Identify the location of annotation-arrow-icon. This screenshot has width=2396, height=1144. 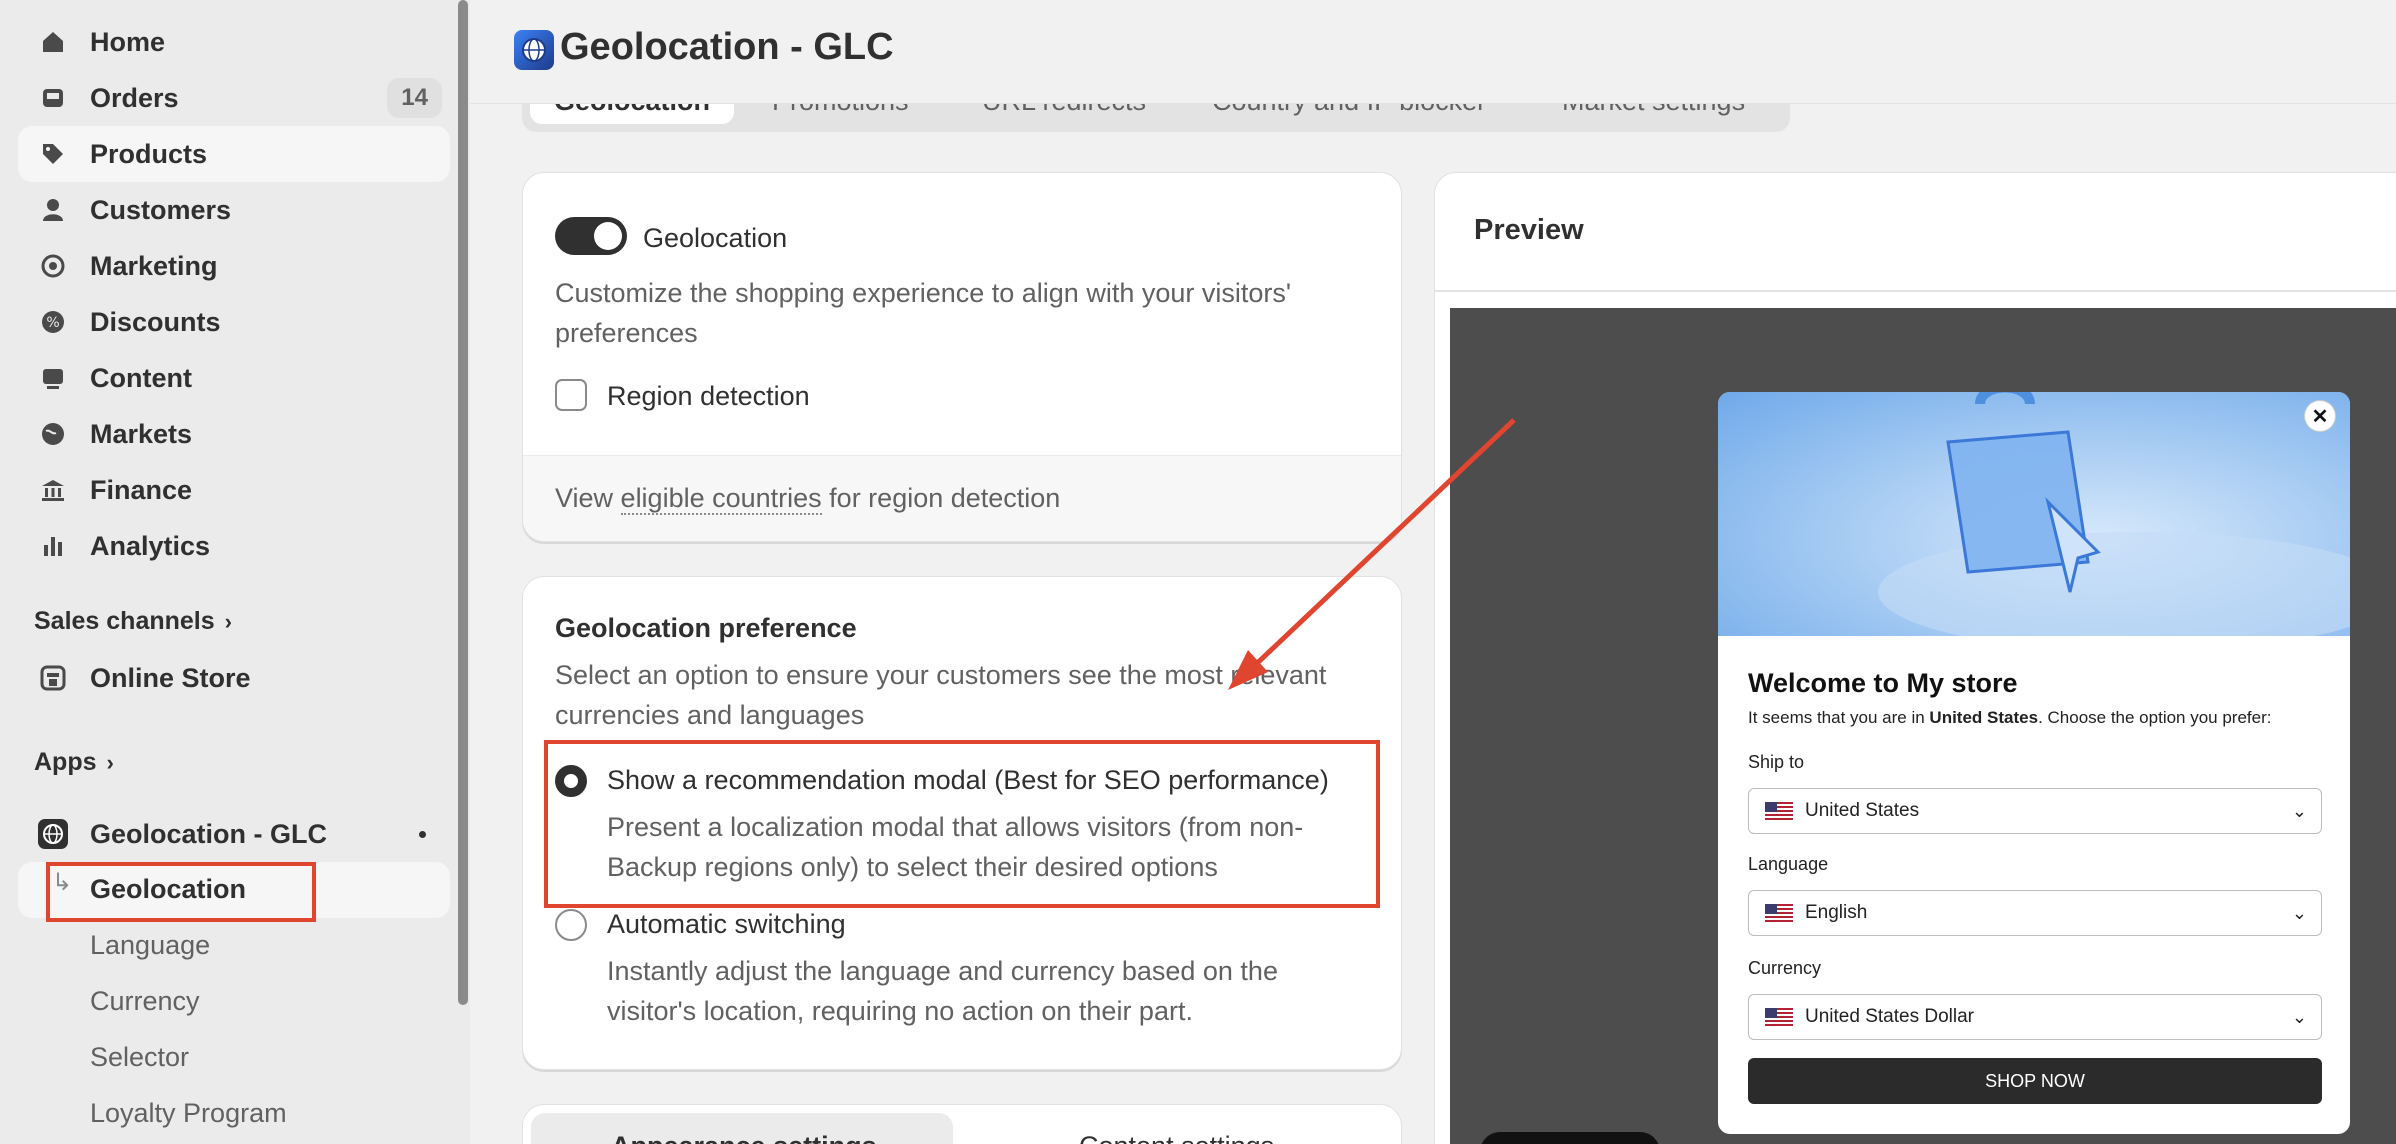
(1372, 554).